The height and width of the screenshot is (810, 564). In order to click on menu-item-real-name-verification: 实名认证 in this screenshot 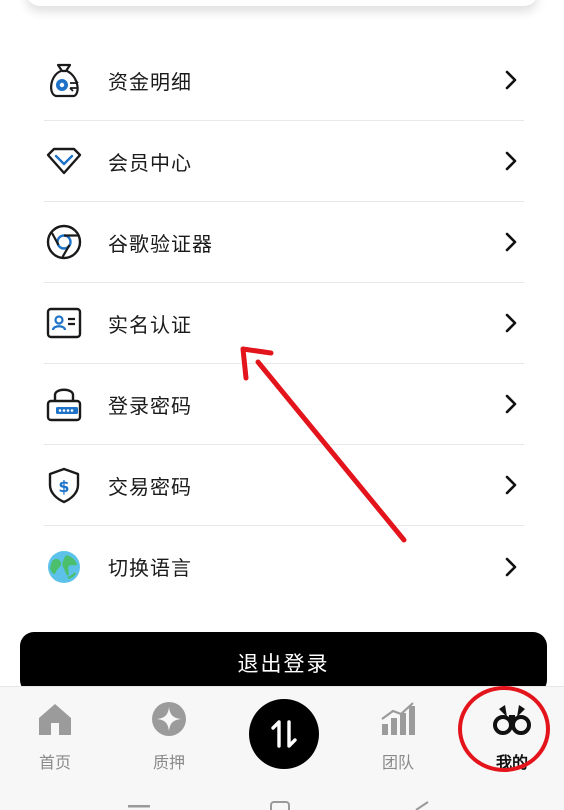, I will do `click(284, 323)`.